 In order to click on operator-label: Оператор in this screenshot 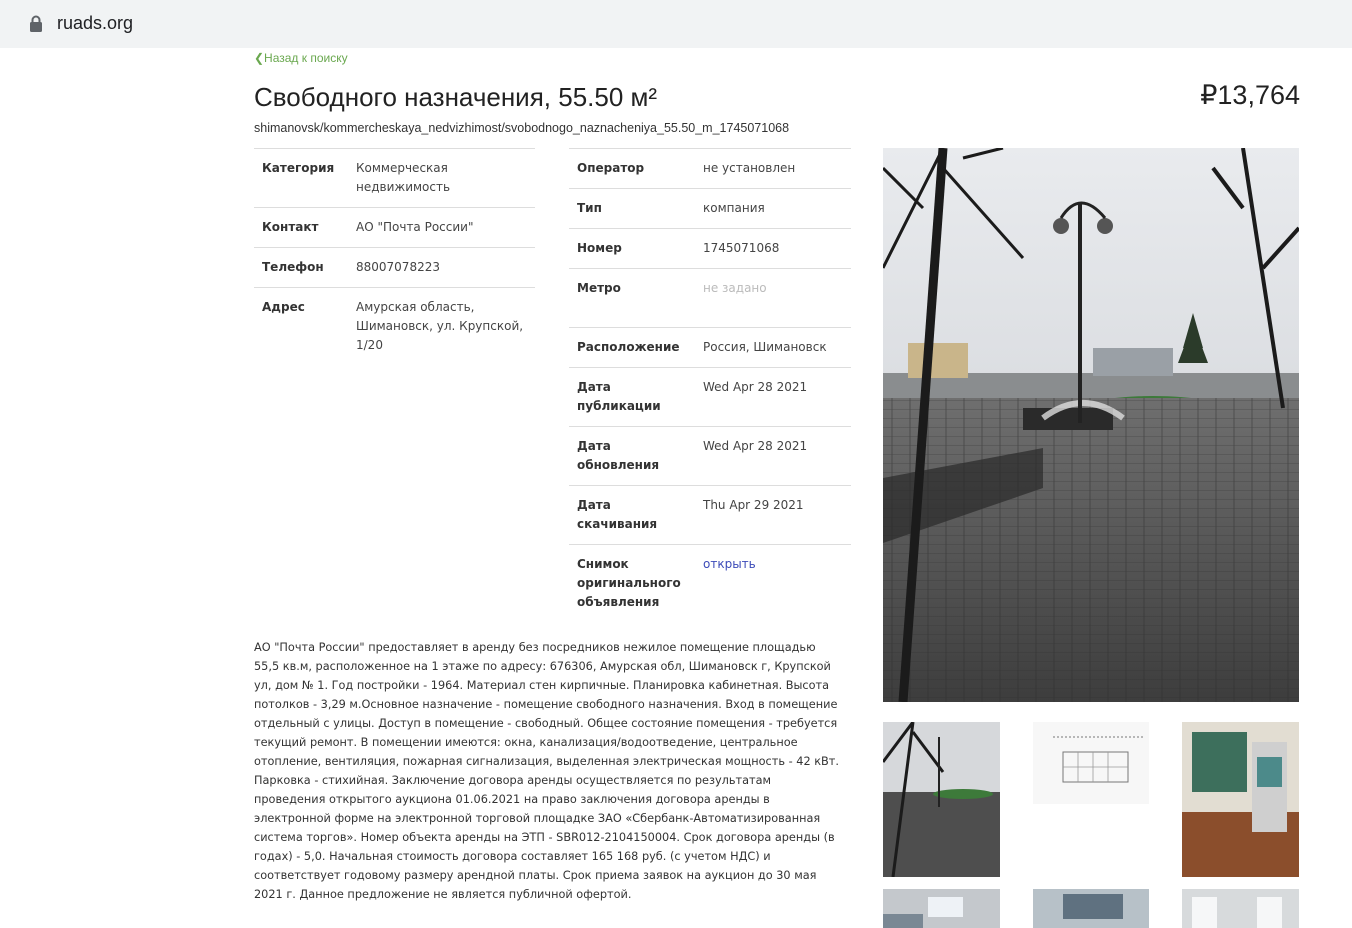, I will do `click(632, 168)`.